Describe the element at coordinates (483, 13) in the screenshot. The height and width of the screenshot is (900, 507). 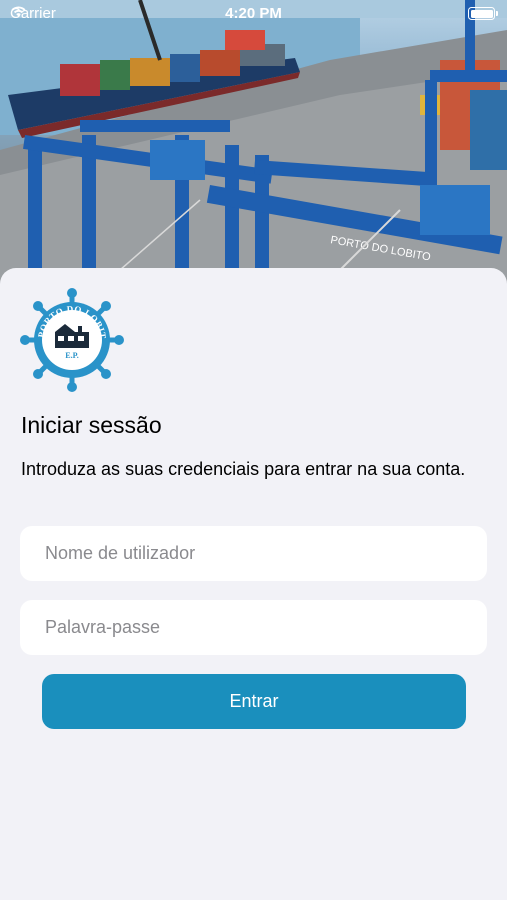
I see `battery-icon` at that location.